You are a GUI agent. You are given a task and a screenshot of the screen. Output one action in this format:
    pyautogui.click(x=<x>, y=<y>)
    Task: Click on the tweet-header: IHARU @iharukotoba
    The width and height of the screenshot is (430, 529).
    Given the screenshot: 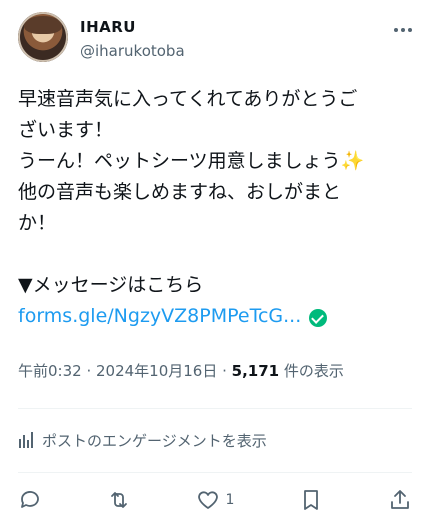 What is the action you would take?
    pyautogui.click(x=218, y=40)
    